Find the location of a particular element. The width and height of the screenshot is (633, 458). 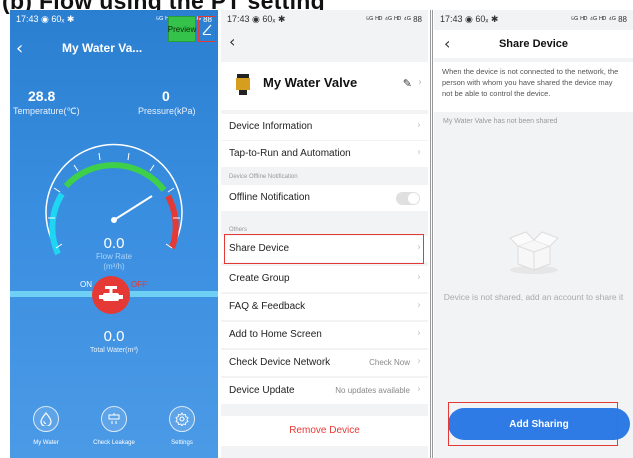

row-label: Add to Home Screen is located at coordinates (275, 334).